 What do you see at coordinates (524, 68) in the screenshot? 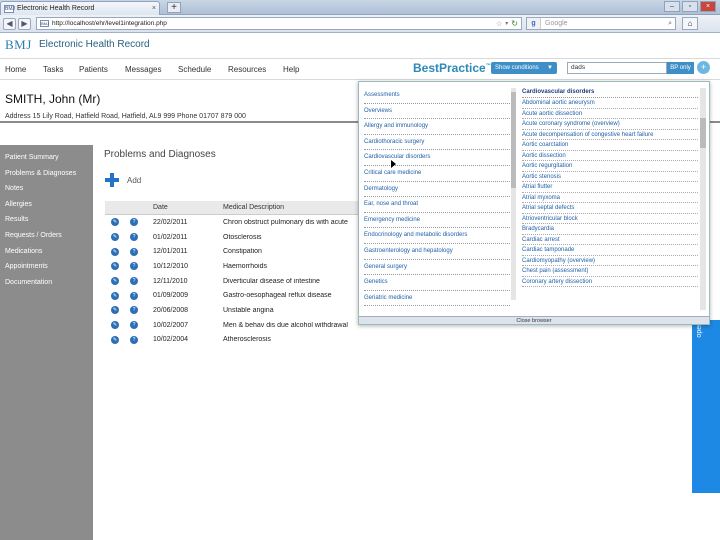
I see `show-conditions-button: Show conditions ▼` at bounding box center [524, 68].